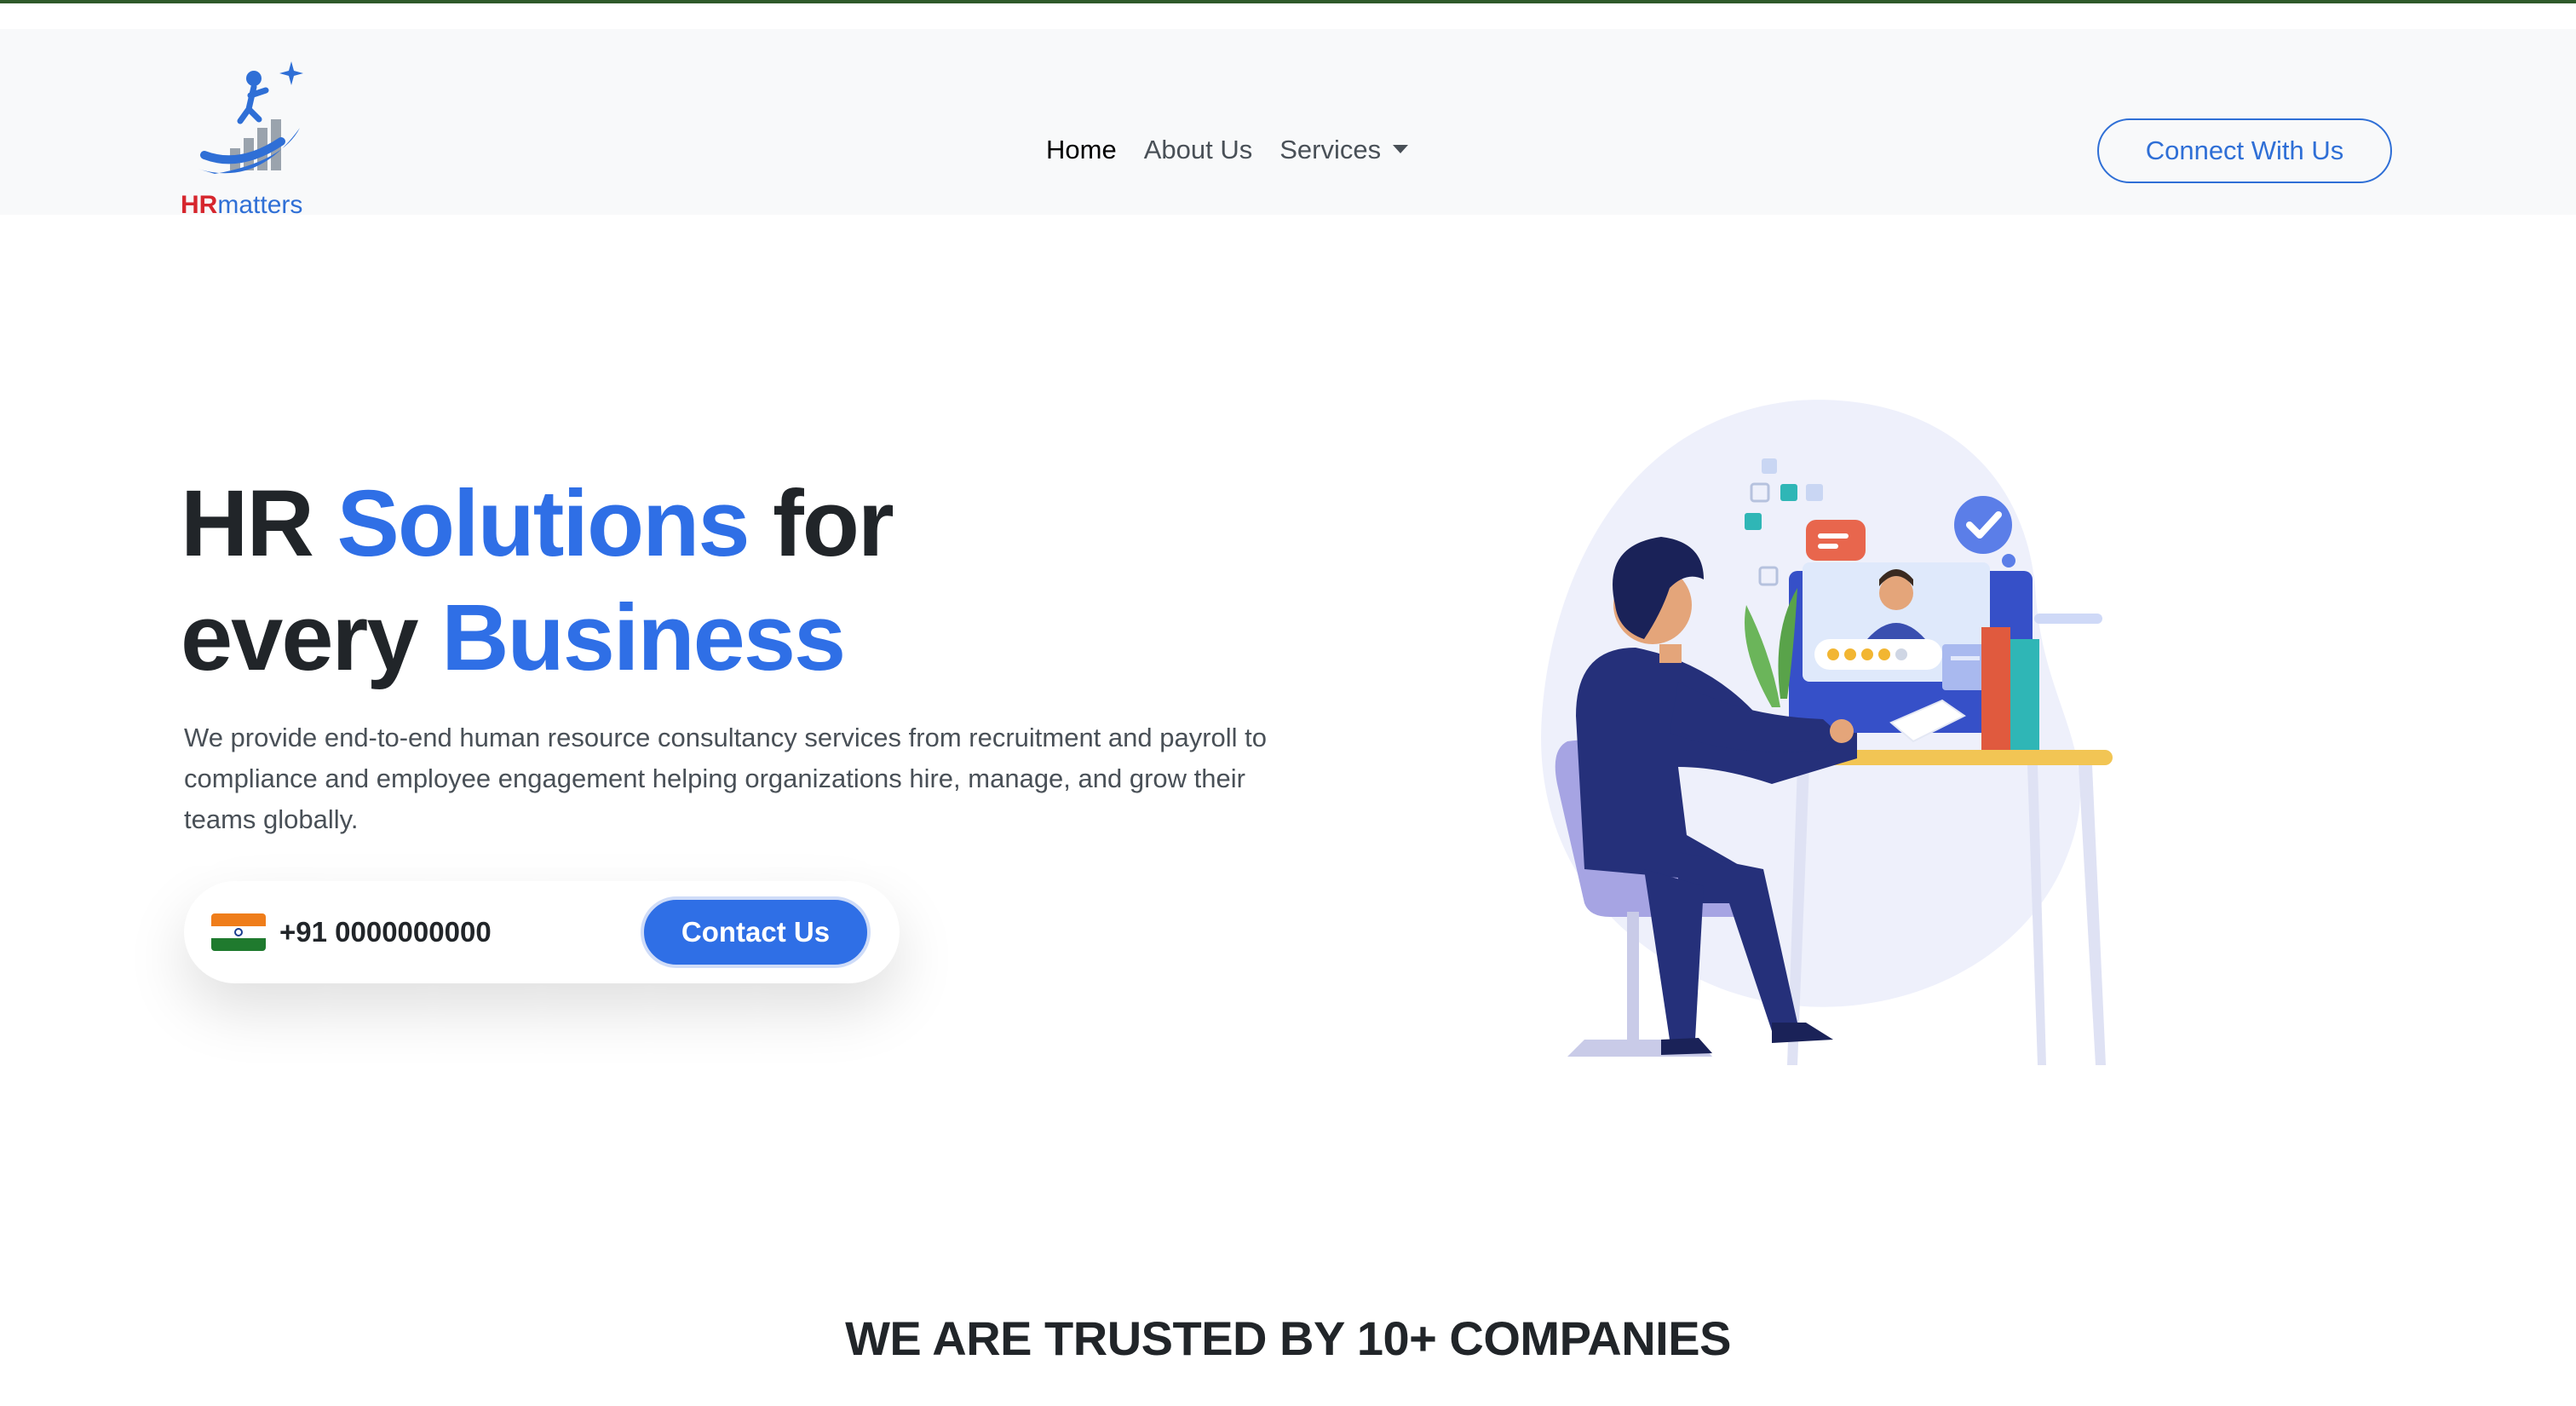 This screenshot has width=2576, height=1406. Describe the element at coordinates (2245, 150) in the screenshot. I see `connect-with-us-button: Connect With Us` at that location.